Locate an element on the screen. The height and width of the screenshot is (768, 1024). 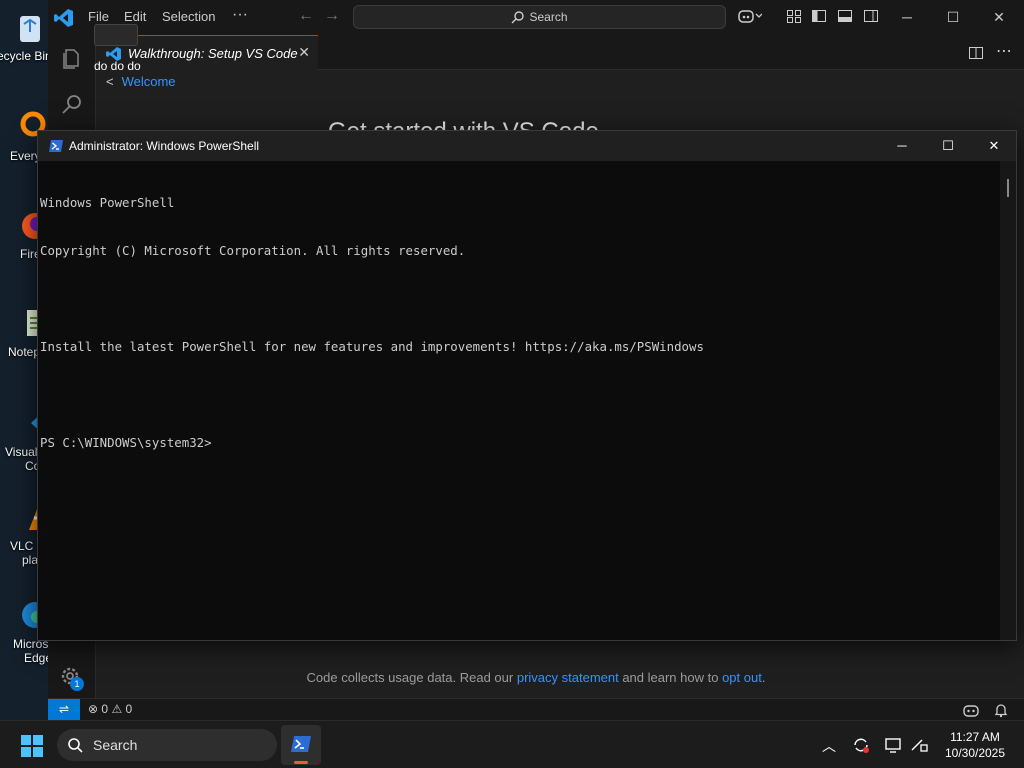
powershell-title-bar: Administrator: Windows PowerShell ─ ☐ ✕ is located at coordinates (527, 146).